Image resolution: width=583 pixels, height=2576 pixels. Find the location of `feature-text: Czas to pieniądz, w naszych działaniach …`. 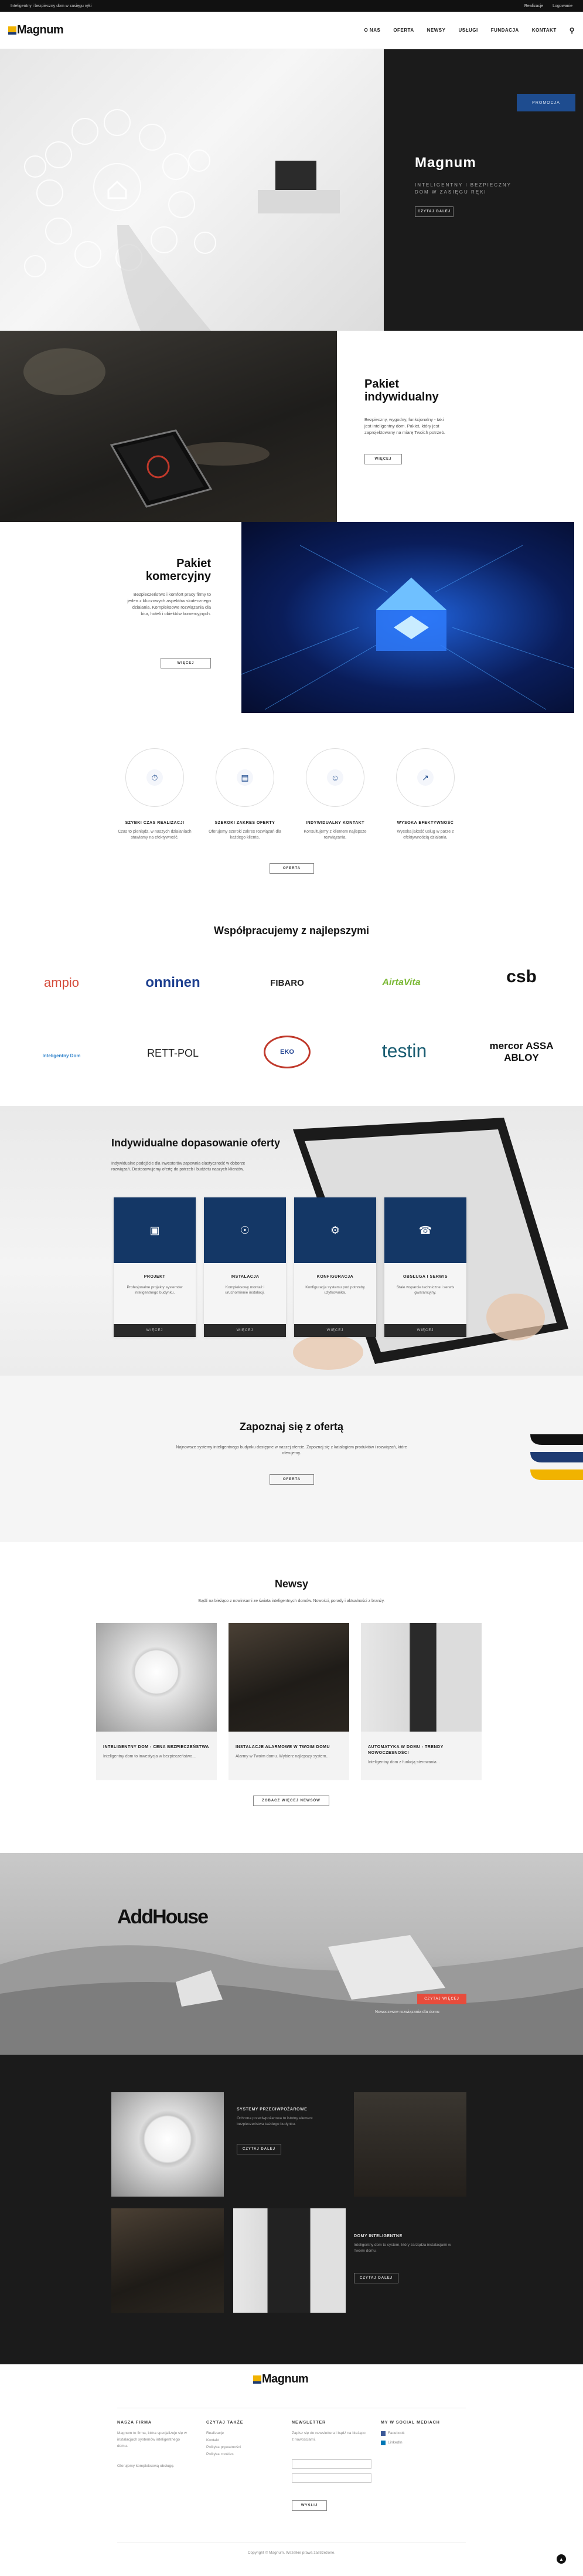

feature-text: Czas to pieniądz, w naszych działaniach … is located at coordinates (155, 835).